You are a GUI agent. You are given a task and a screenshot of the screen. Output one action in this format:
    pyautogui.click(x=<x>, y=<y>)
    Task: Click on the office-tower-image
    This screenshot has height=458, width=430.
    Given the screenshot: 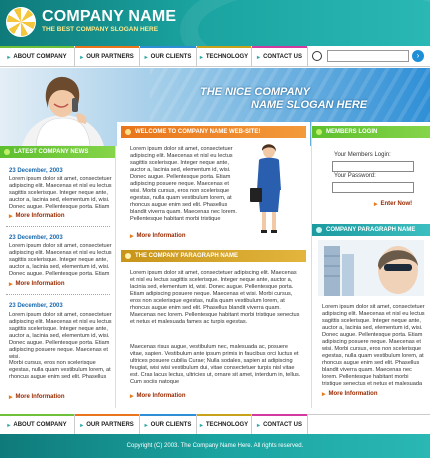 What is the action you would take?
    pyautogui.click(x=371, y=268)
    